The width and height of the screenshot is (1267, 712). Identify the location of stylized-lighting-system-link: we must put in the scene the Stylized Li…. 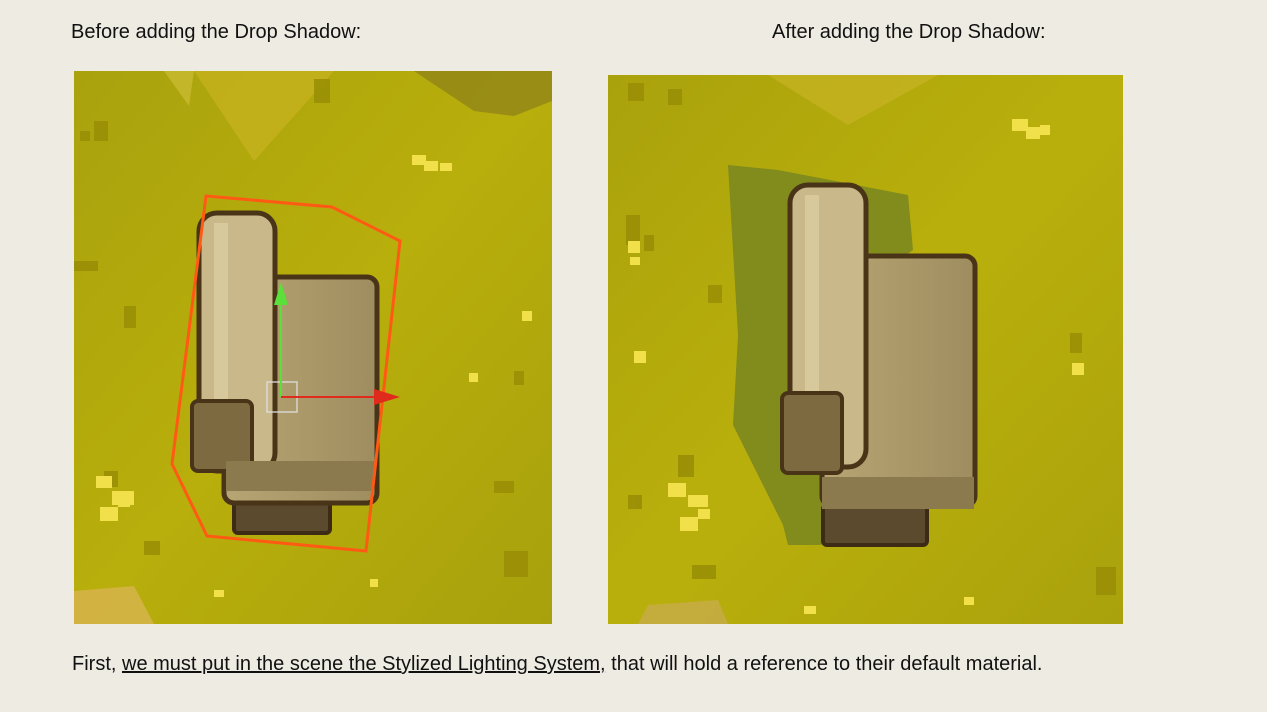
(364, 664).